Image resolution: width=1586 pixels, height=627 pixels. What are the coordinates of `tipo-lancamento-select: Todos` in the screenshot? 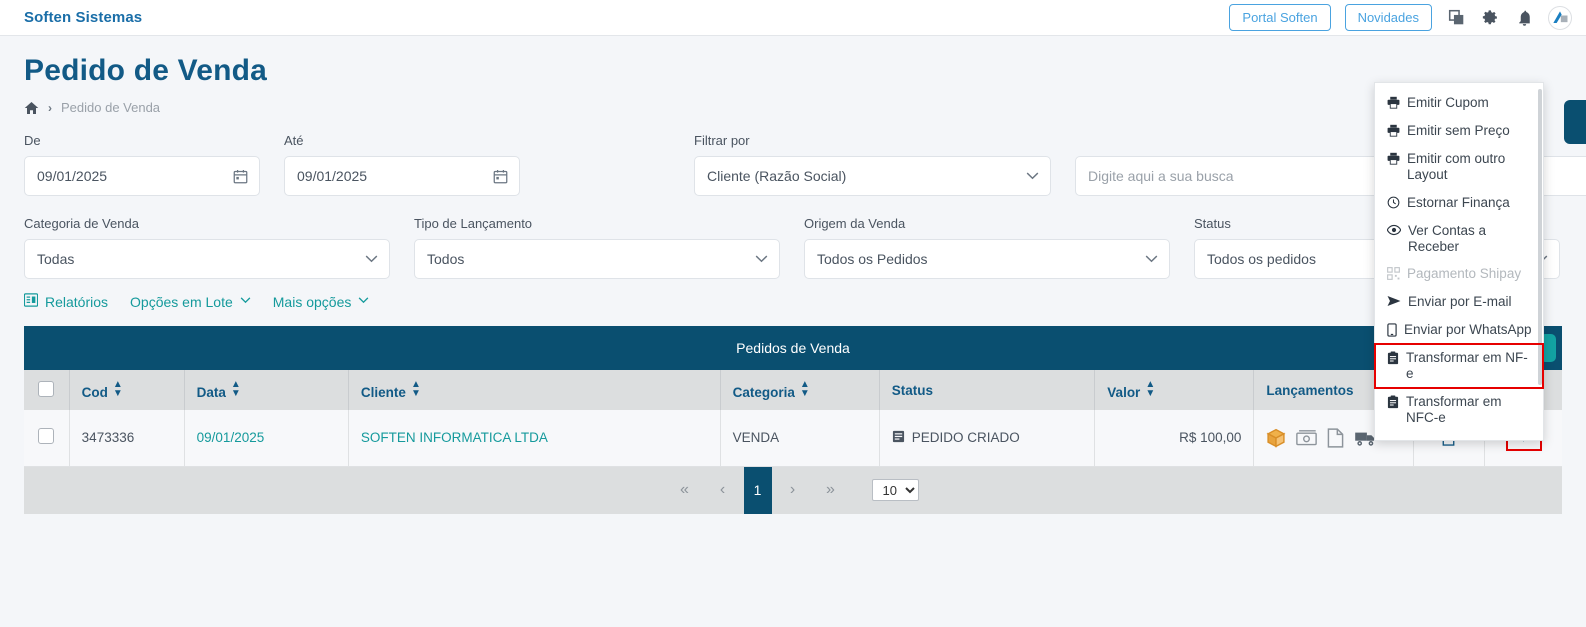 It's located at (597, 259).